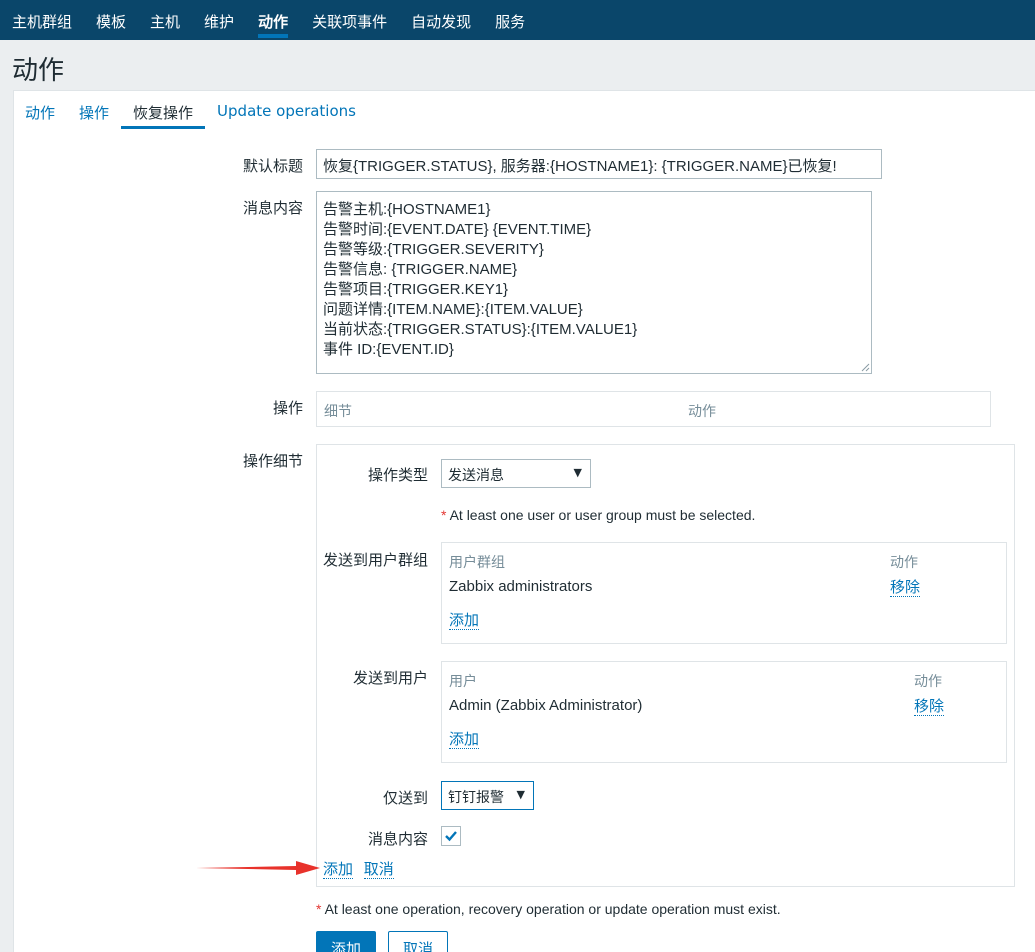 The image size is (1035, 952). Describe the element at coordinates (477, 563) in the screenshot. I see `column-header-user-group: 用户群组` at that location.